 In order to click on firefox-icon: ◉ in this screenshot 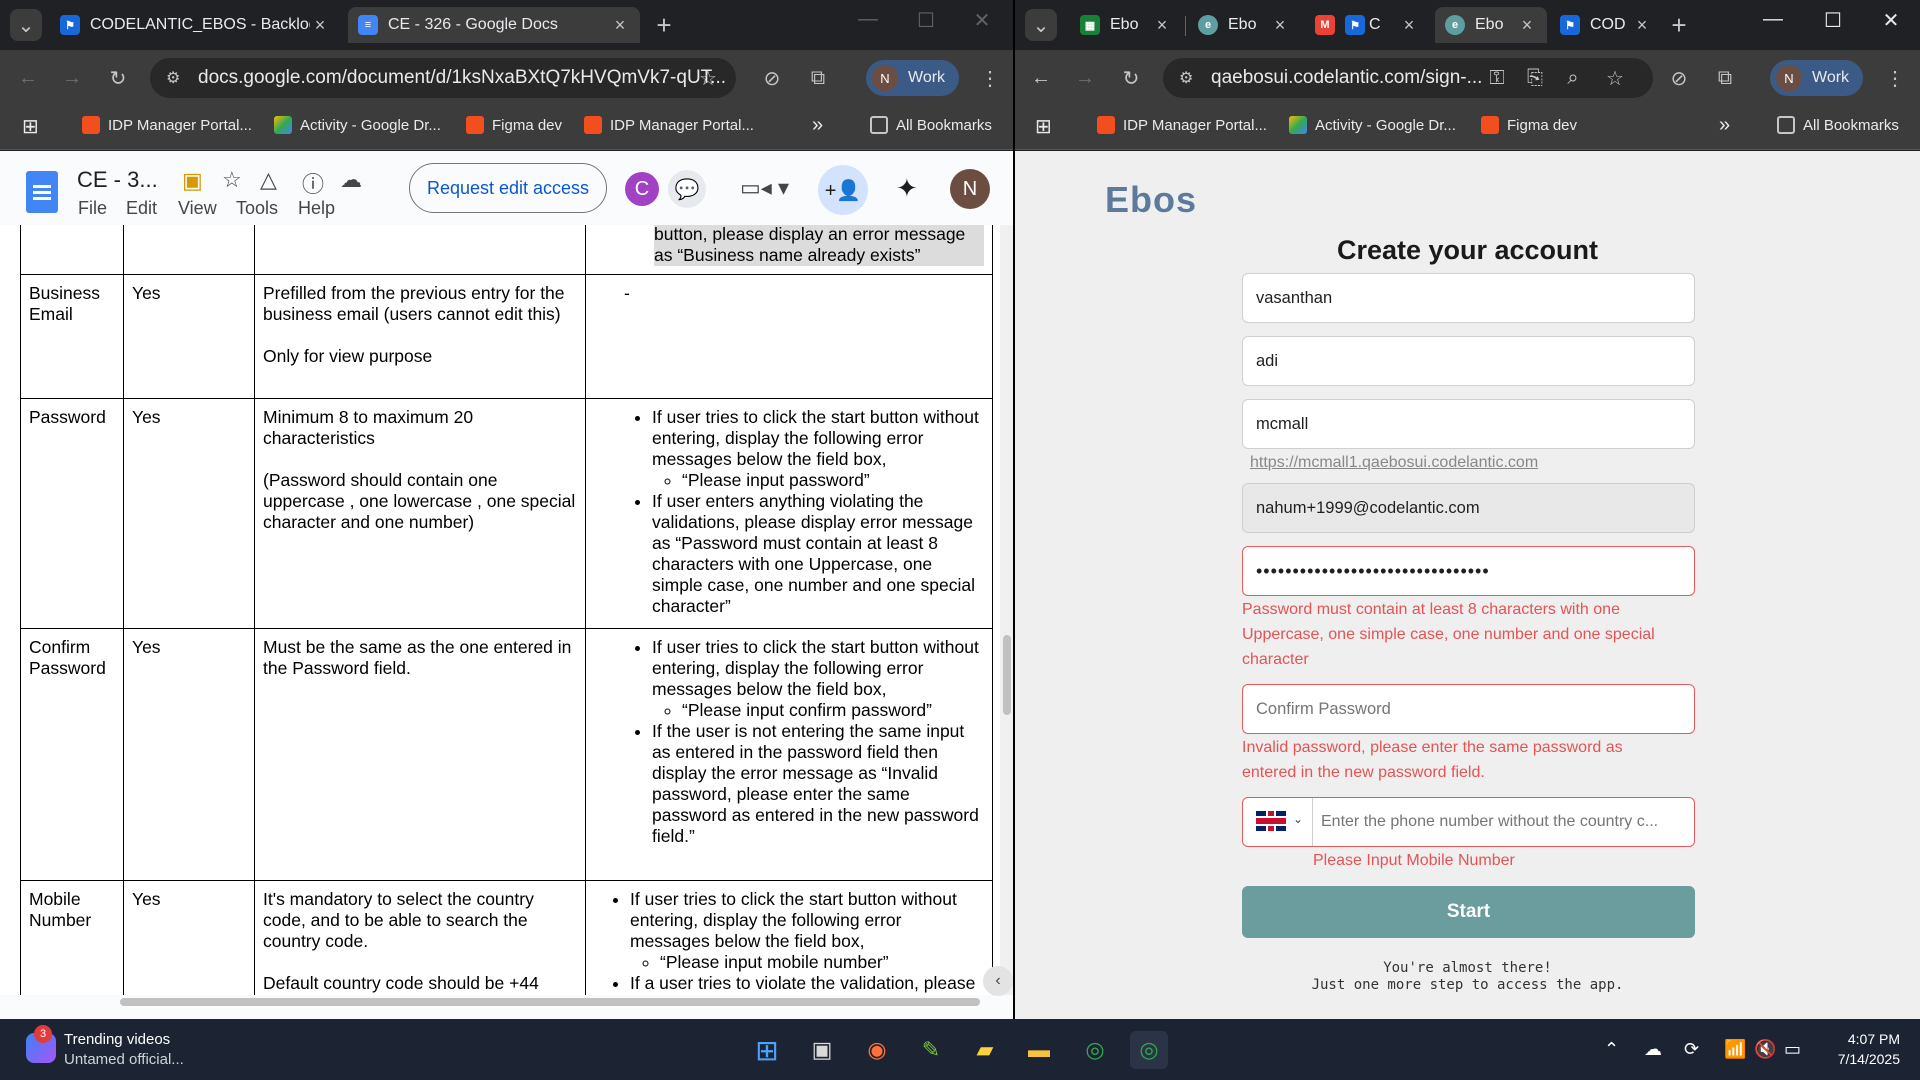, I will do `click(877, 1050)`.